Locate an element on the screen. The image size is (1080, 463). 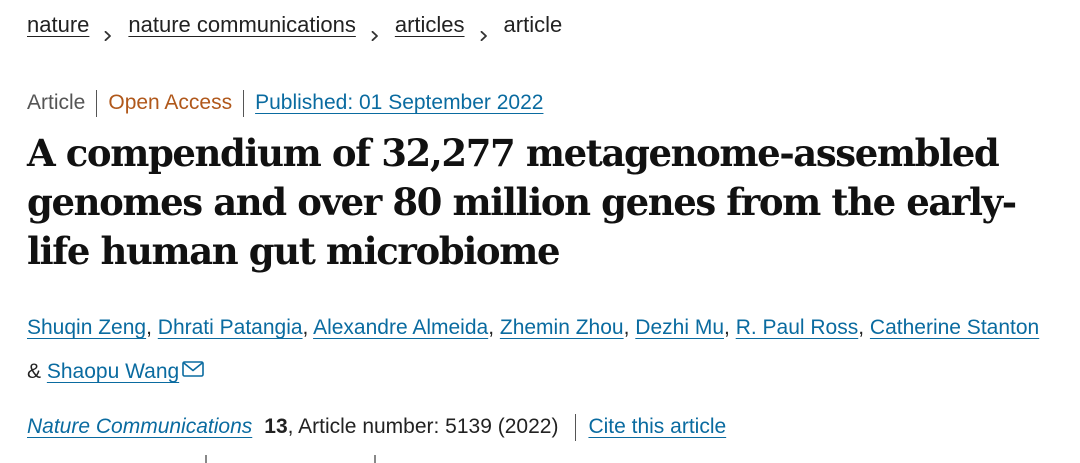
author-link-corresponding: Shaopu Wang is located at coordinates (113, 371).